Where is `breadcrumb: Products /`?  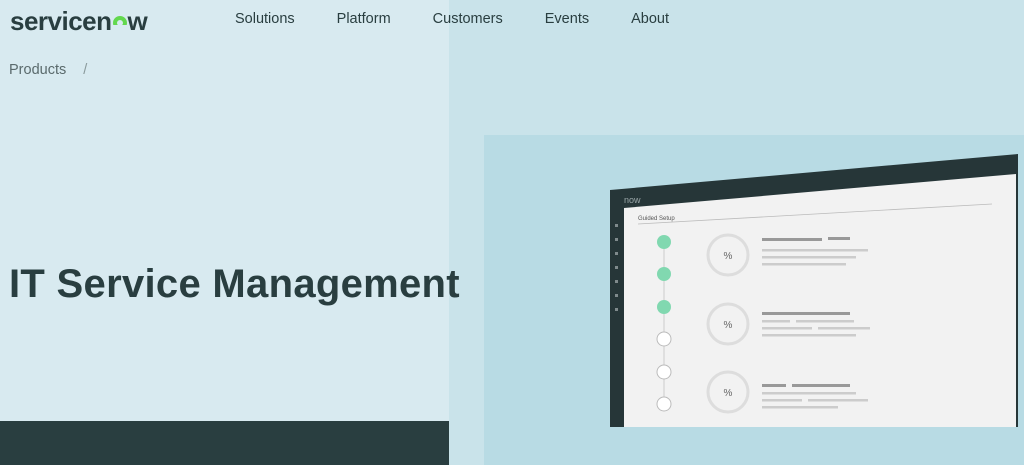
breadcrumb: Products / is located at coordinates (48, 70).